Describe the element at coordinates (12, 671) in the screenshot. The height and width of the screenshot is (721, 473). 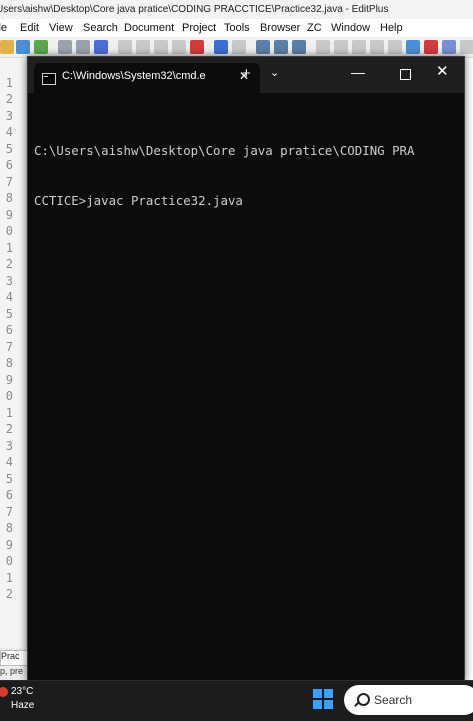
I see `editor-status-bar: p, pre` at that location.